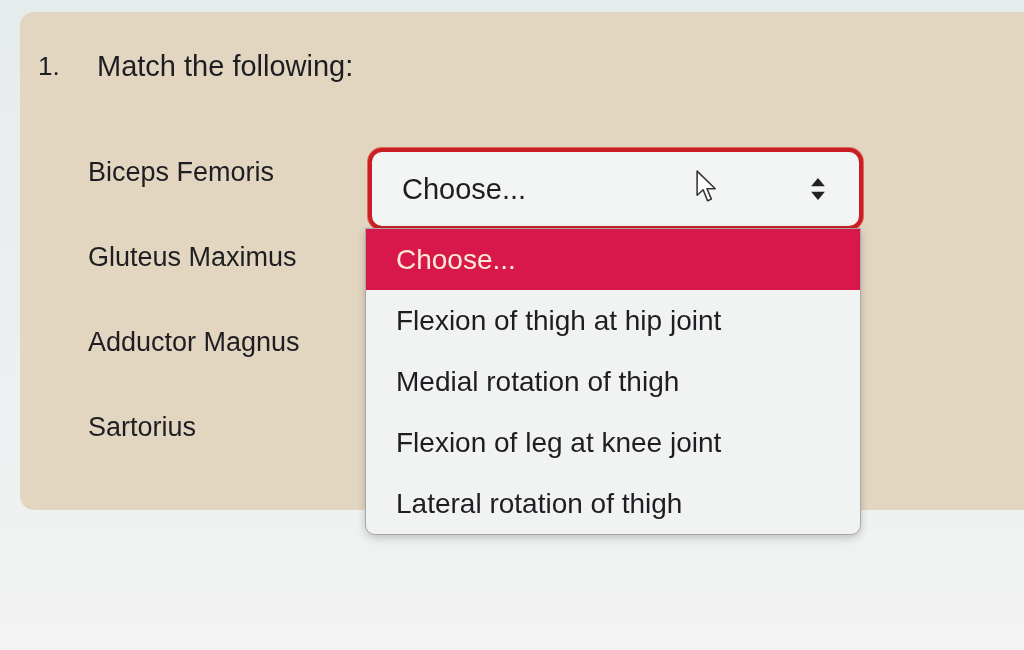 The height and width of the screenshot is (650, 1024). What do you see at coordinates (49, 66) in the screenshot?
I see `question-number: 1.` at bounding box center [49, 66].